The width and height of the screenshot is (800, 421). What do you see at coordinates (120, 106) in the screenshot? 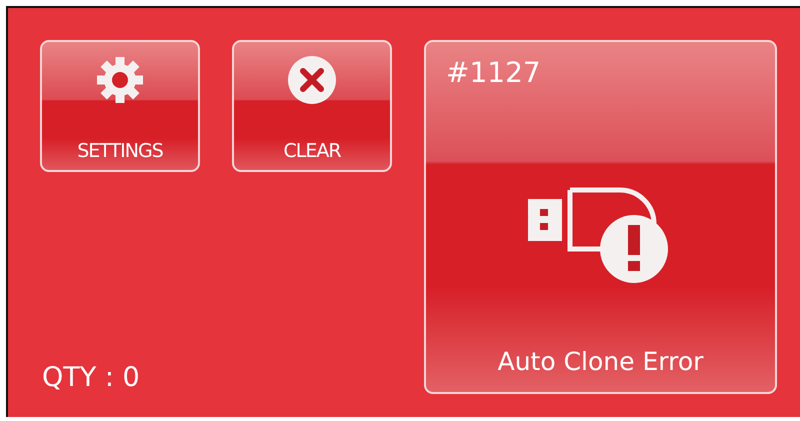
I see `settings-button: SETTINGS` at bounding box center [120, 106].